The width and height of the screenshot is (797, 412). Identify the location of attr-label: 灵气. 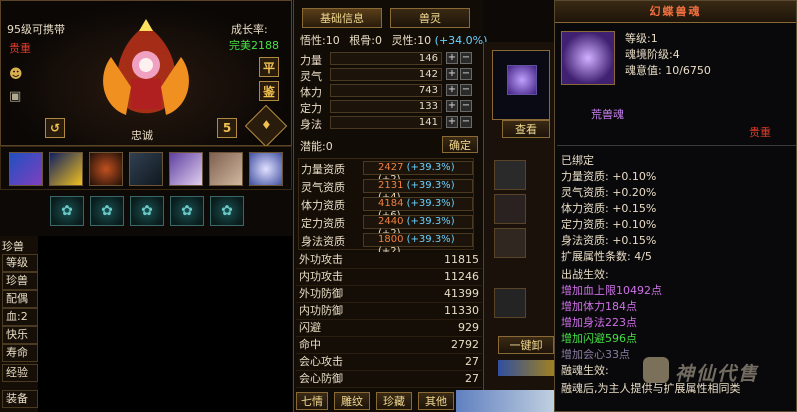
(311, 76).